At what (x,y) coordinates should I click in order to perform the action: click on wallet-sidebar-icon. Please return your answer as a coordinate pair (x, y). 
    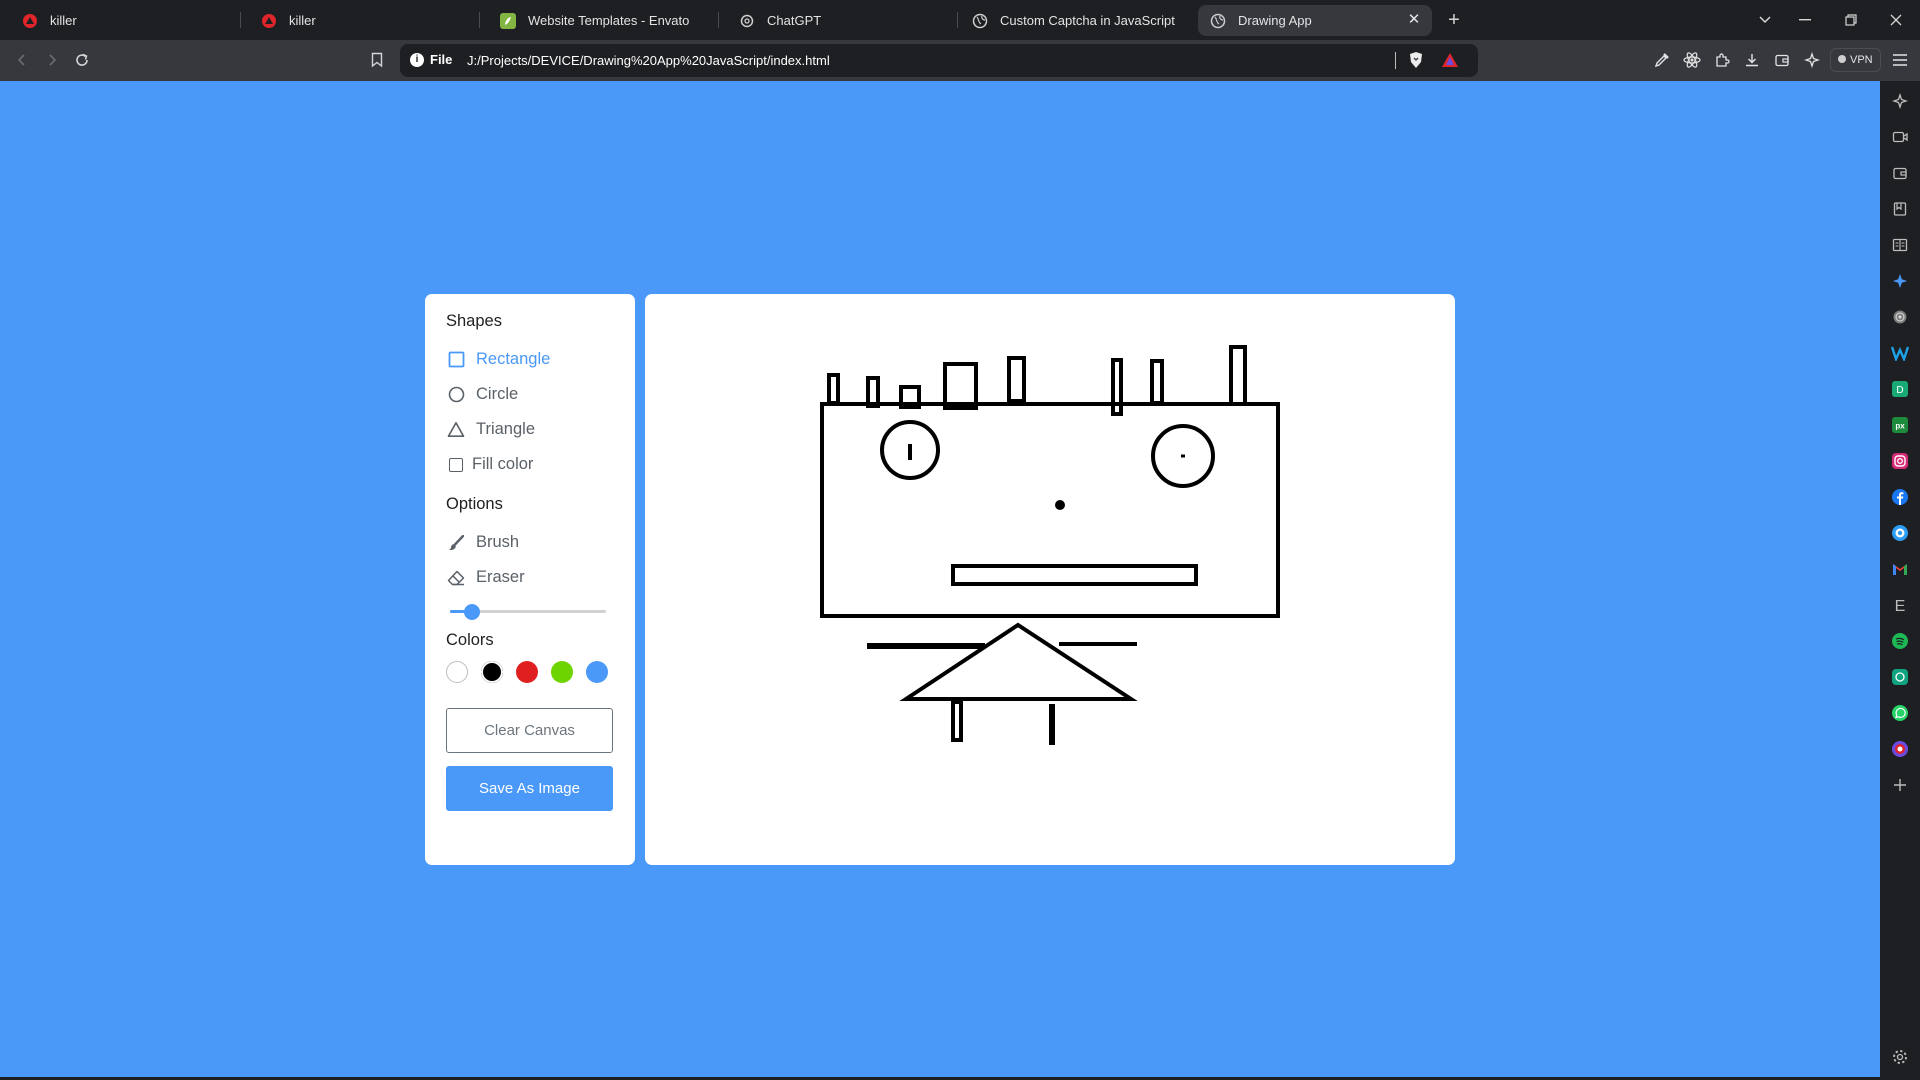
    Looking at the image, I should click on (1900, 173).